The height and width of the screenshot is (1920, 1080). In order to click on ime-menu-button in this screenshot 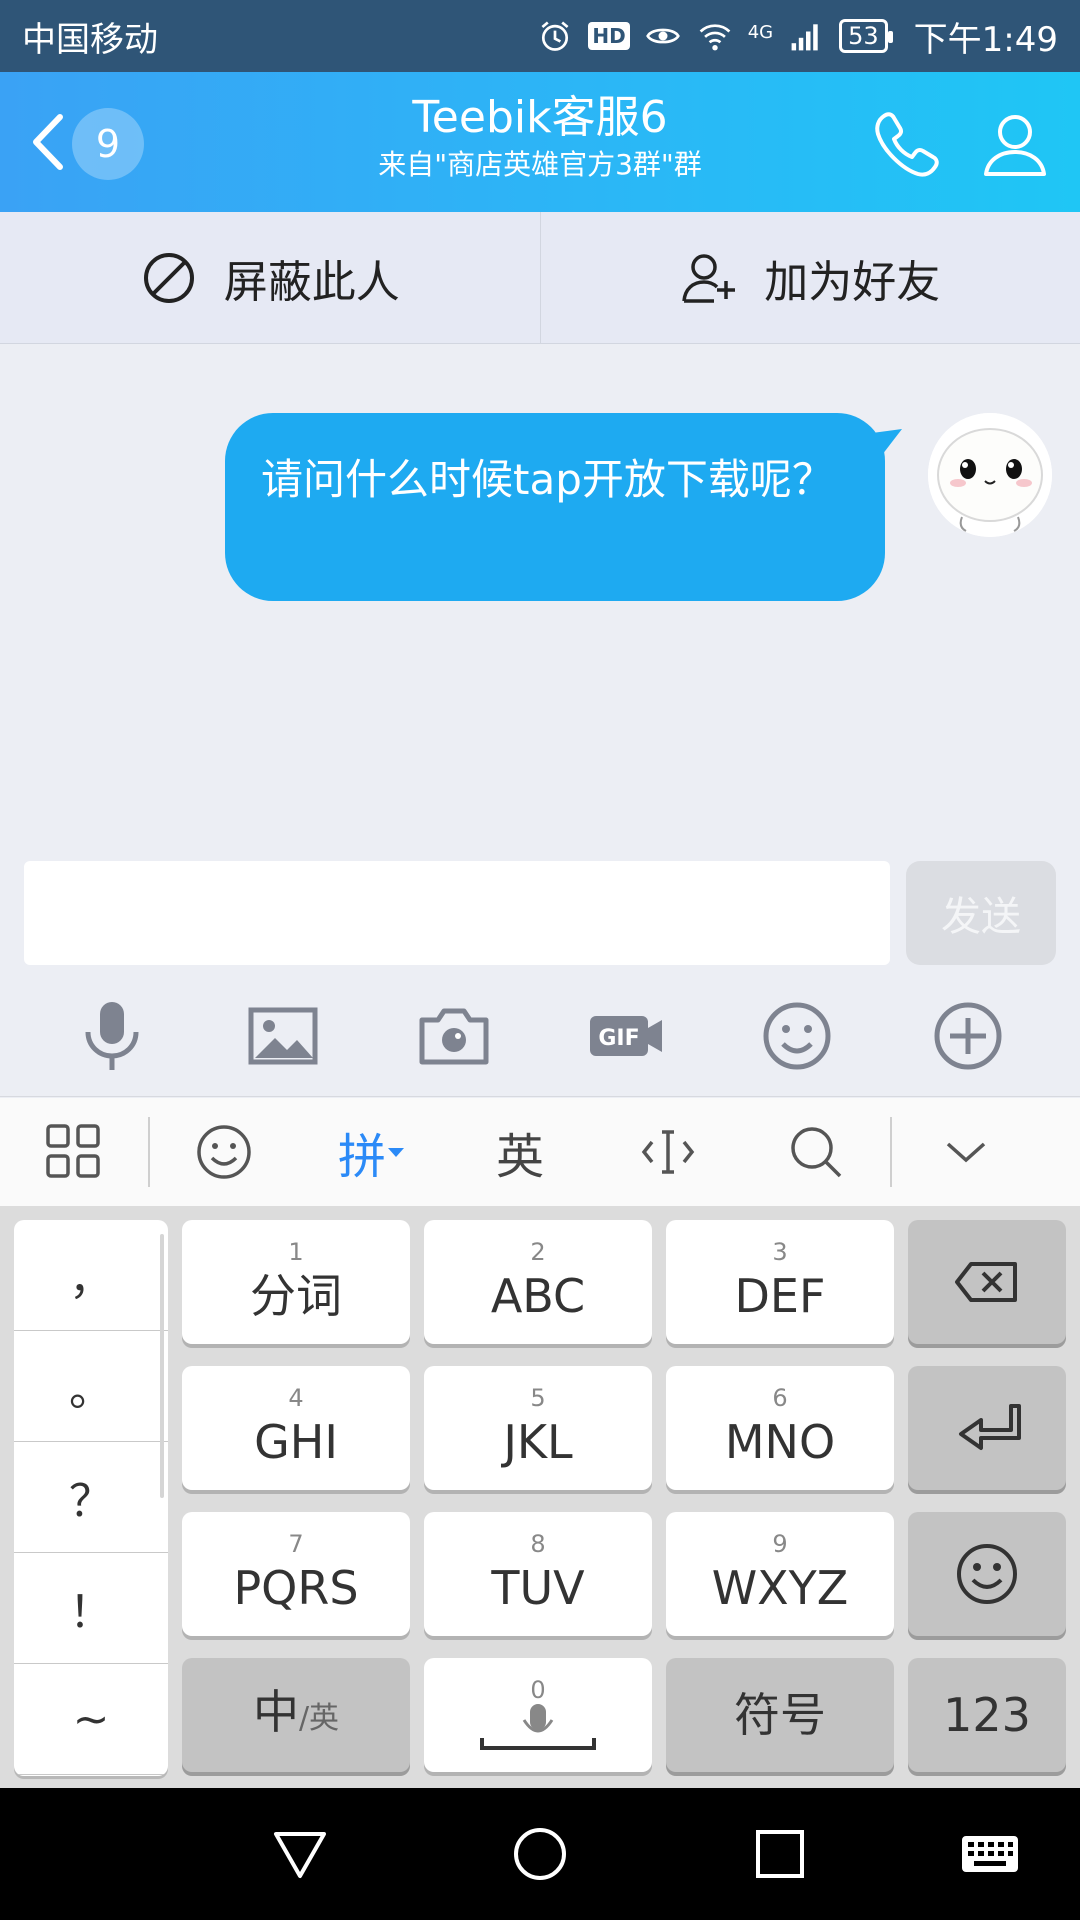, I will do `click(74, 1152)`.